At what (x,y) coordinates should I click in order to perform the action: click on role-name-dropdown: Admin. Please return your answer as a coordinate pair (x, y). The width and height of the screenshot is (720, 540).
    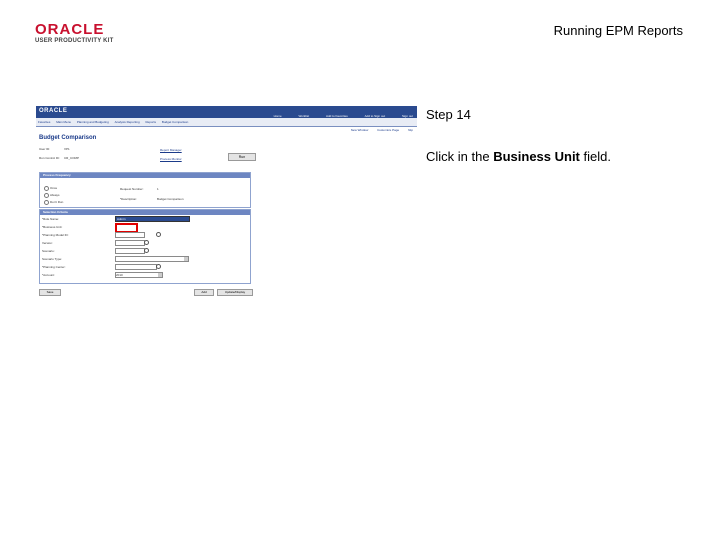
    Looking at the image, I should click on (152, 219).